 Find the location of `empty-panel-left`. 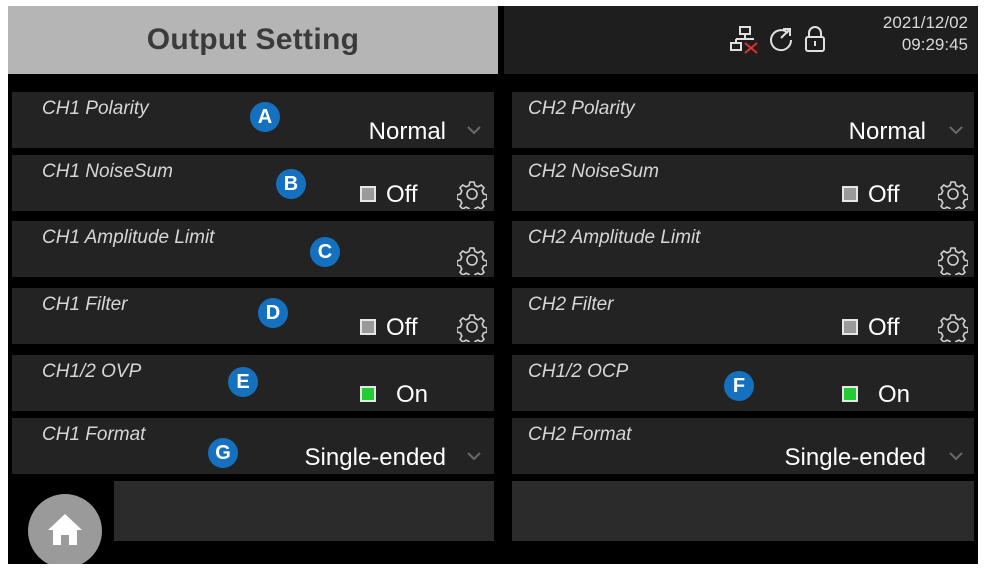

empty-panel-left is located at coordinates (304, 511).